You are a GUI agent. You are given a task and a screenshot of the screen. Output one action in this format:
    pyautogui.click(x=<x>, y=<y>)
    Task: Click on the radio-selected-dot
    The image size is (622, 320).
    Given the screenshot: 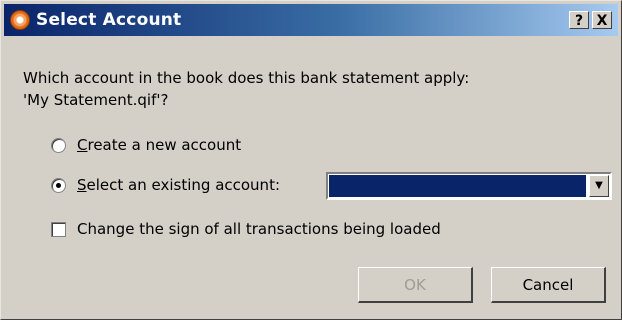 What is the action you would take?
    pyautogui.click(x=58, y=185)
    